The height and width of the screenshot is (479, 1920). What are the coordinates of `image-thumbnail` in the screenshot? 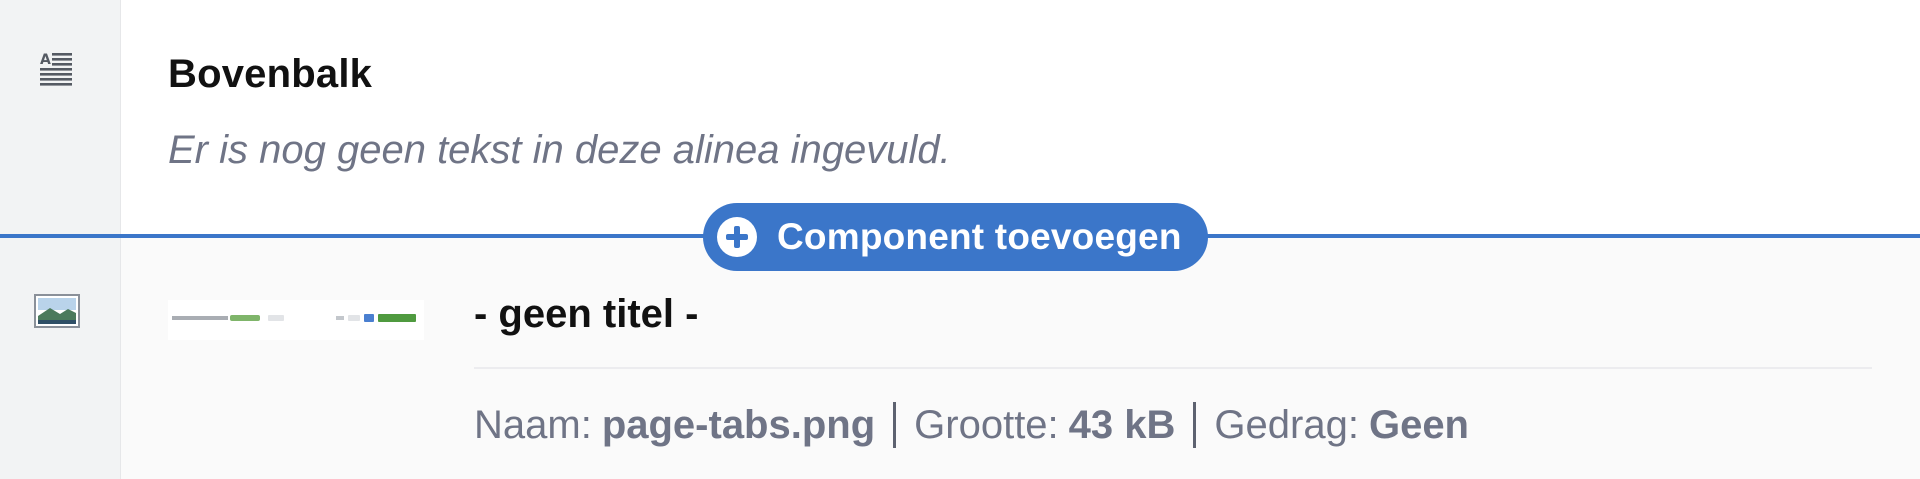 It's located at (296, 320).